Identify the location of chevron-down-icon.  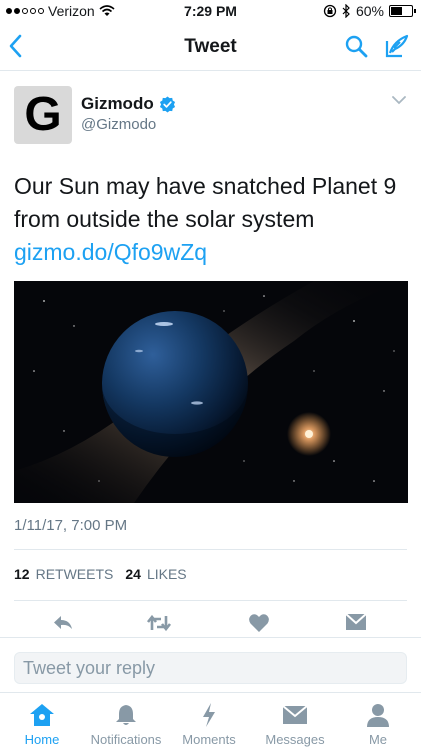
(399, 100).